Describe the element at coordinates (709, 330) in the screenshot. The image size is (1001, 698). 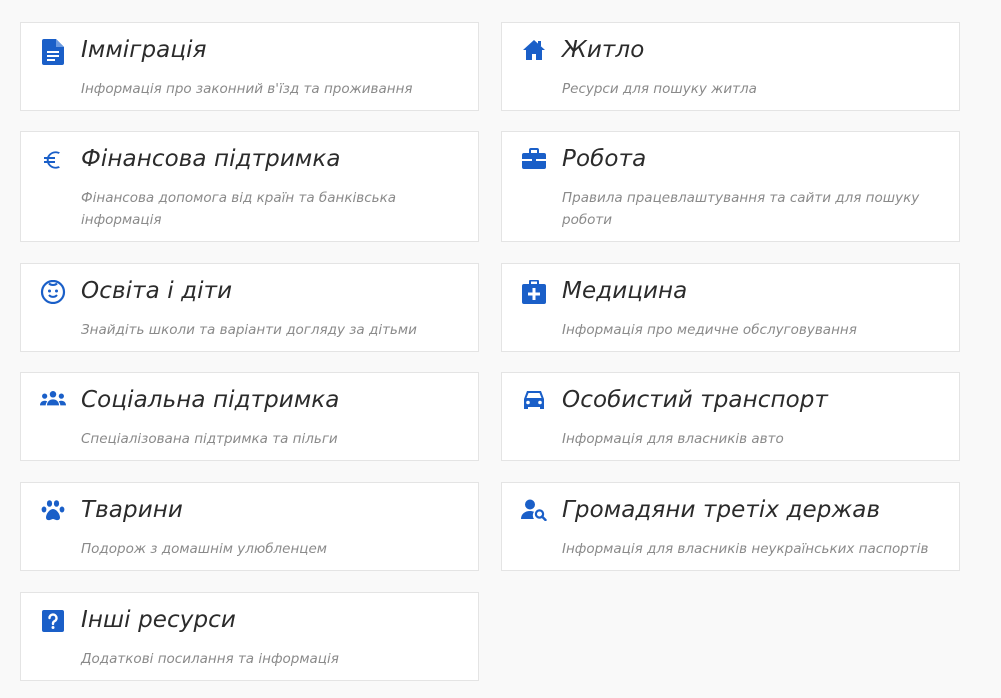
I see `card-description: Інформація про медичне обслуговування` at that location.